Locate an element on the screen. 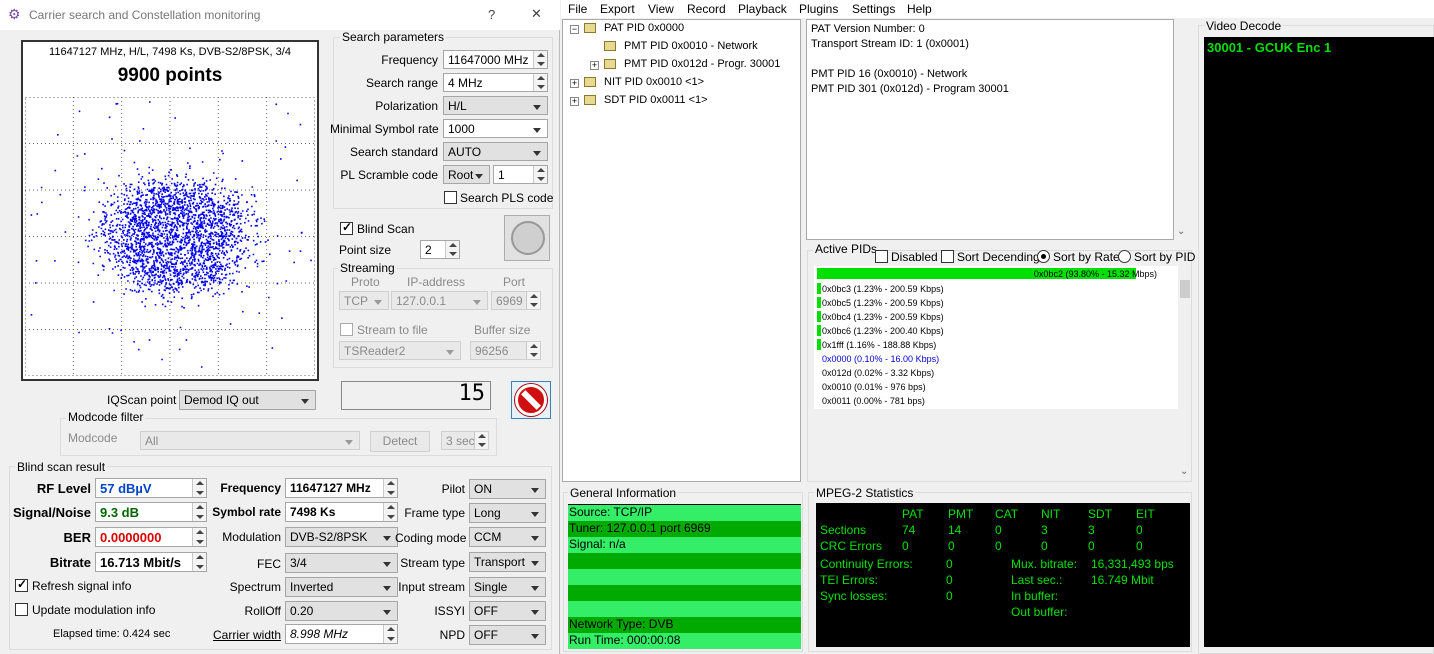  refresh-signal-checkbox is located at coordinates (21, 584).